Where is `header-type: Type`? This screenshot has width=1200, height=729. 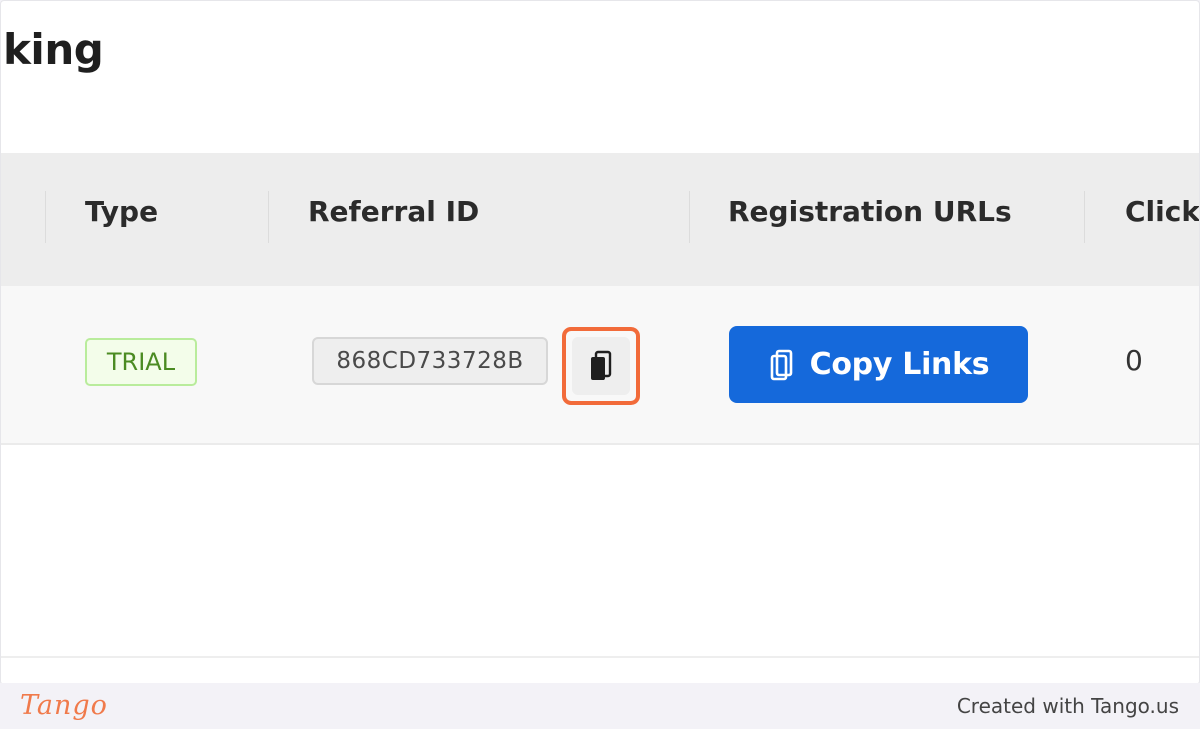 header-type: Type is located at coordinates (121, 211).